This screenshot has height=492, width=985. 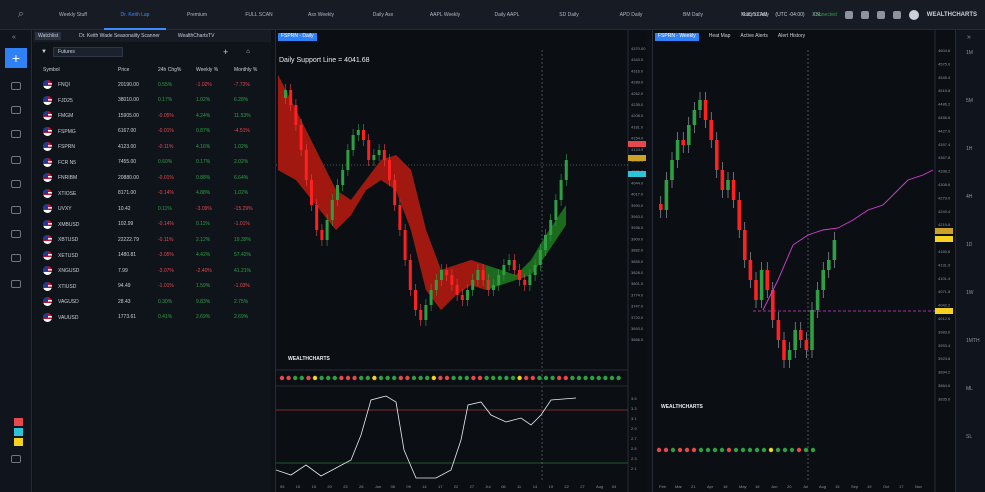 What do you see at coordinates (152, 163) in the screenshot?
I see `table-row: FCR N5 7455.00 0.60% 0.17% 2.02%` at bounding box center [152, 163].